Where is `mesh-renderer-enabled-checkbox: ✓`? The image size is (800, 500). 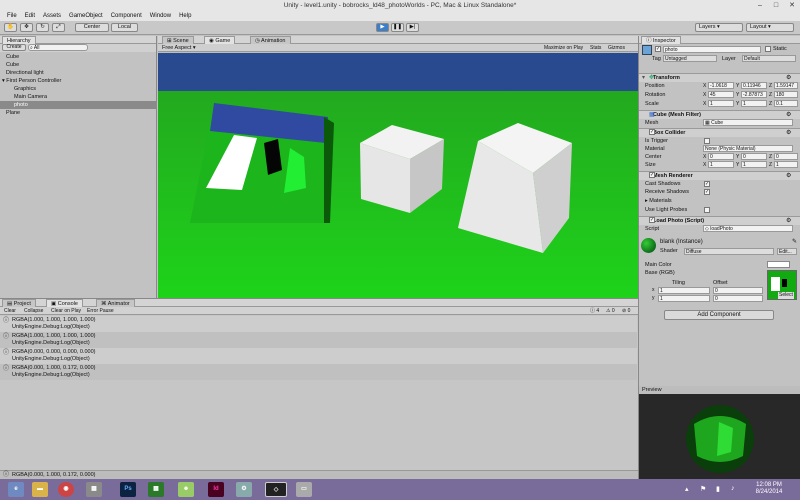
mesh-renderer-enabled-checkbox: ✓ is located at coordinates (652, 175).